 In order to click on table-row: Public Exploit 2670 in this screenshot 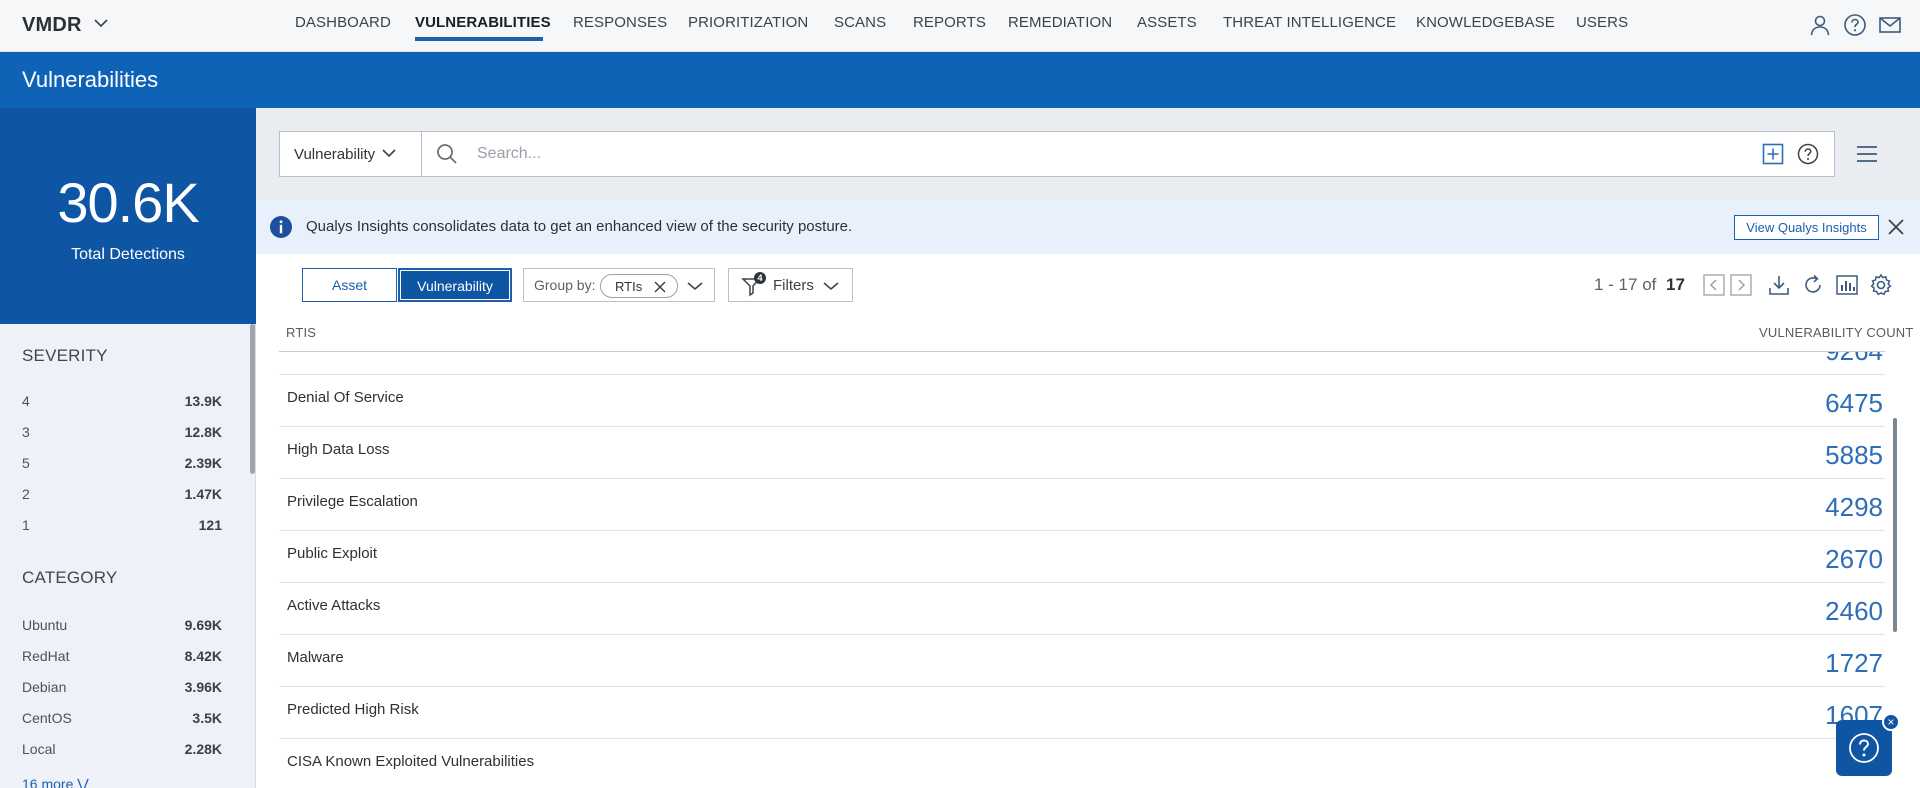, I will do `click(1082, 557)`.